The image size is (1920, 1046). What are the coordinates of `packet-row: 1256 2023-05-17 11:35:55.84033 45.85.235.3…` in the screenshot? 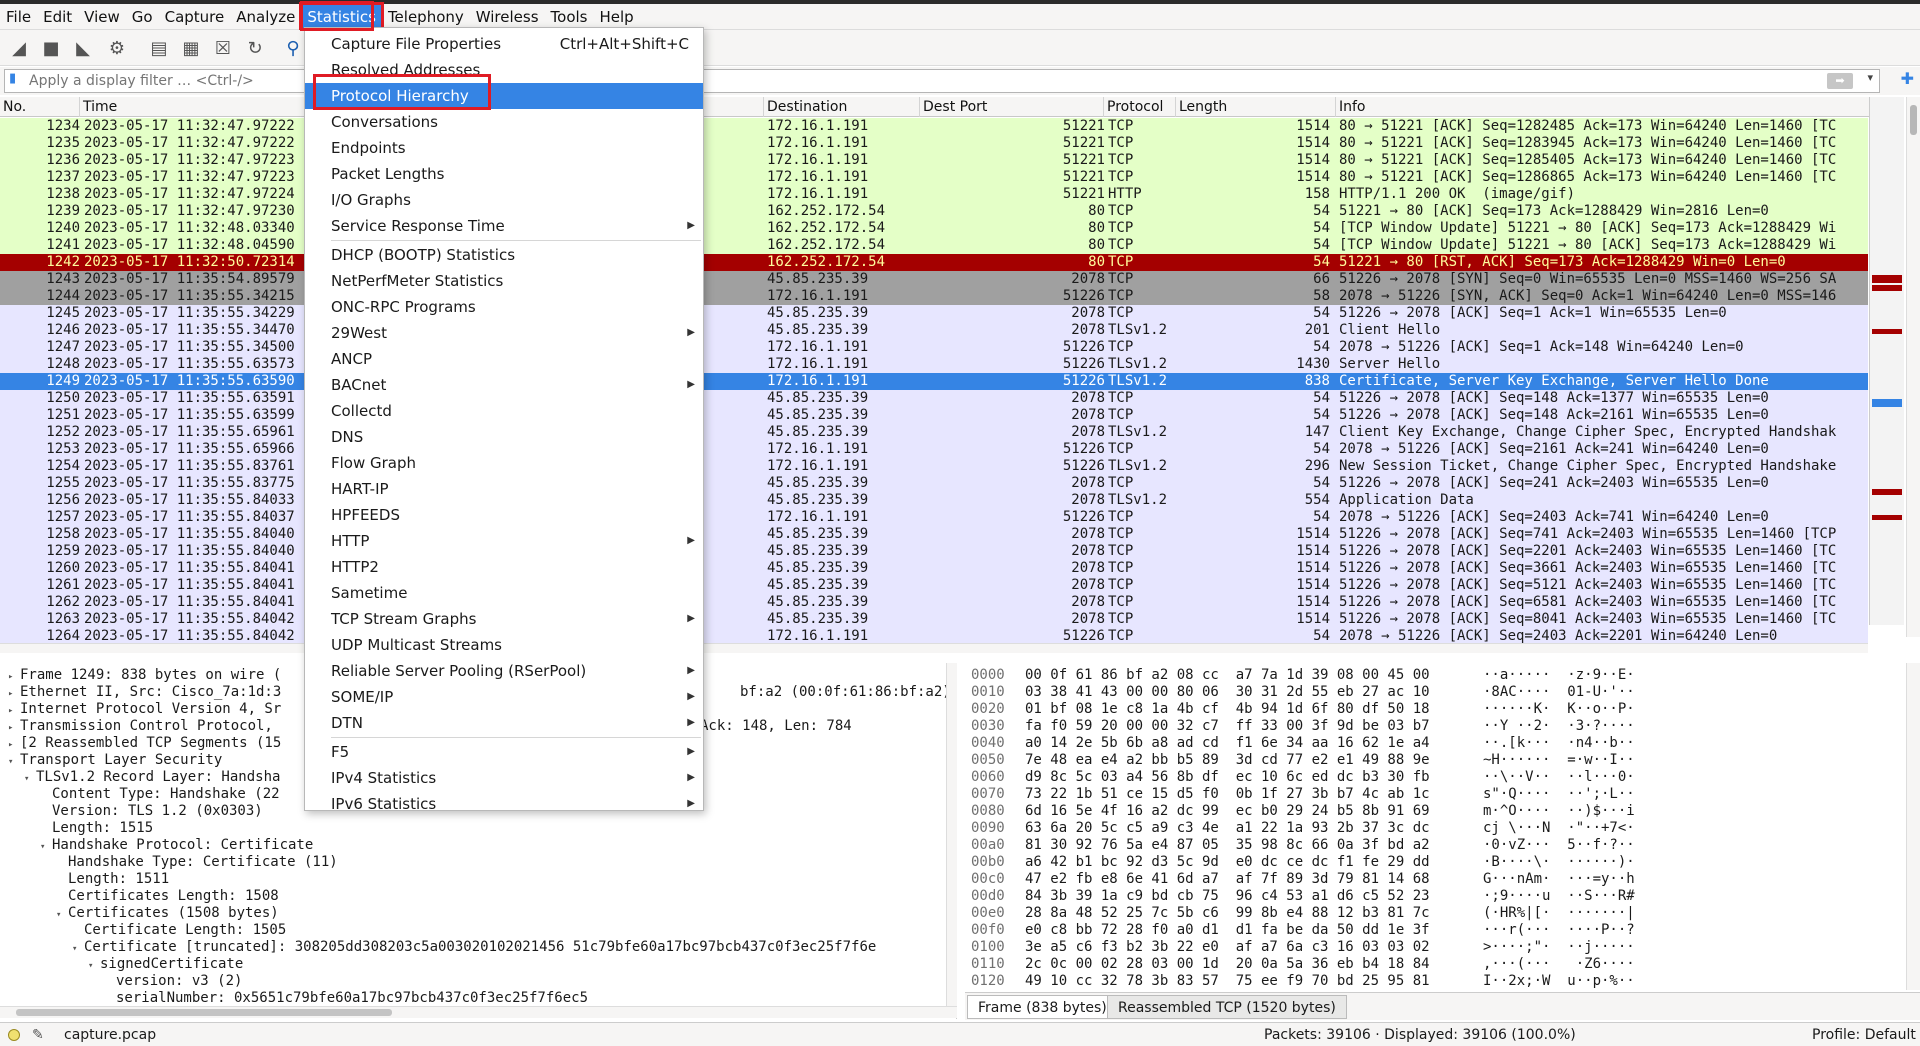 It's located at (934, 500).